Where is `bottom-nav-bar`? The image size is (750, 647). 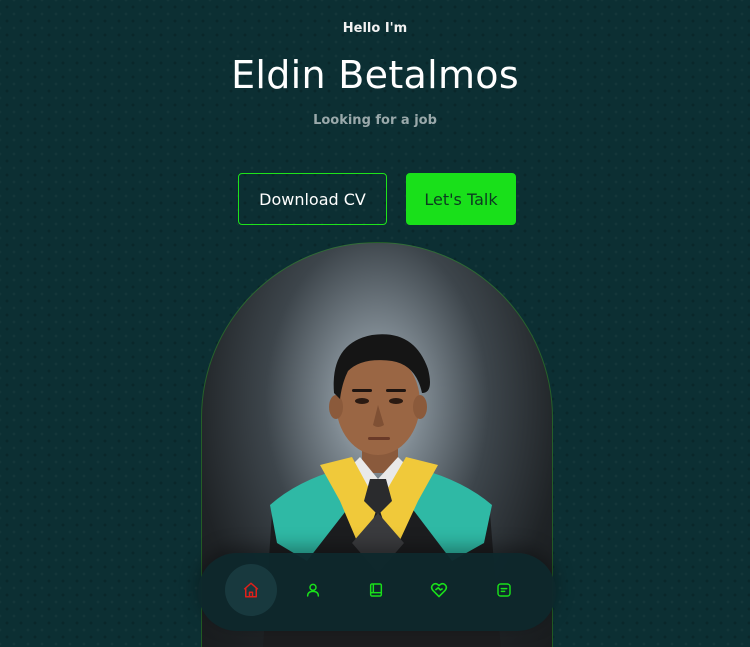
bottom-nav-bar is located at coordinates (377, 592).